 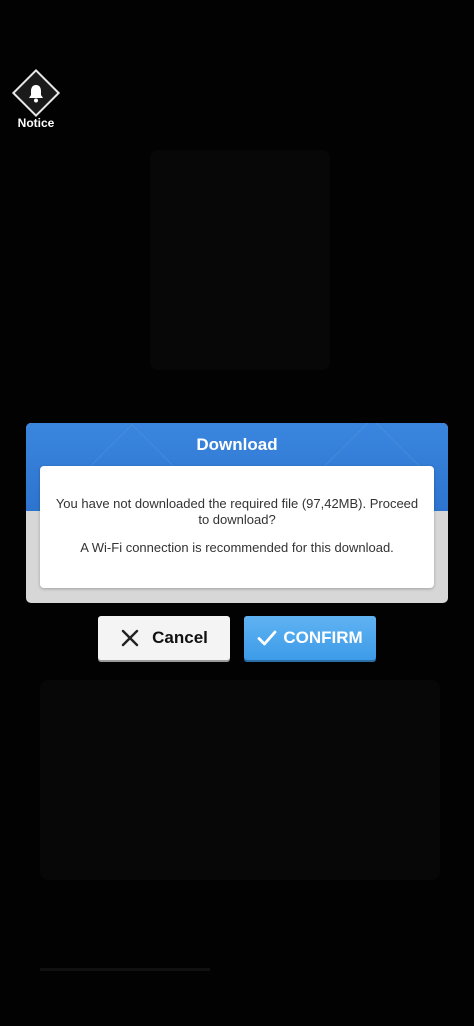 What do you see at coordinates (180, 637) in the screenshot?
I see `cancel-label: Cancel` at bounding box center [180, 637].